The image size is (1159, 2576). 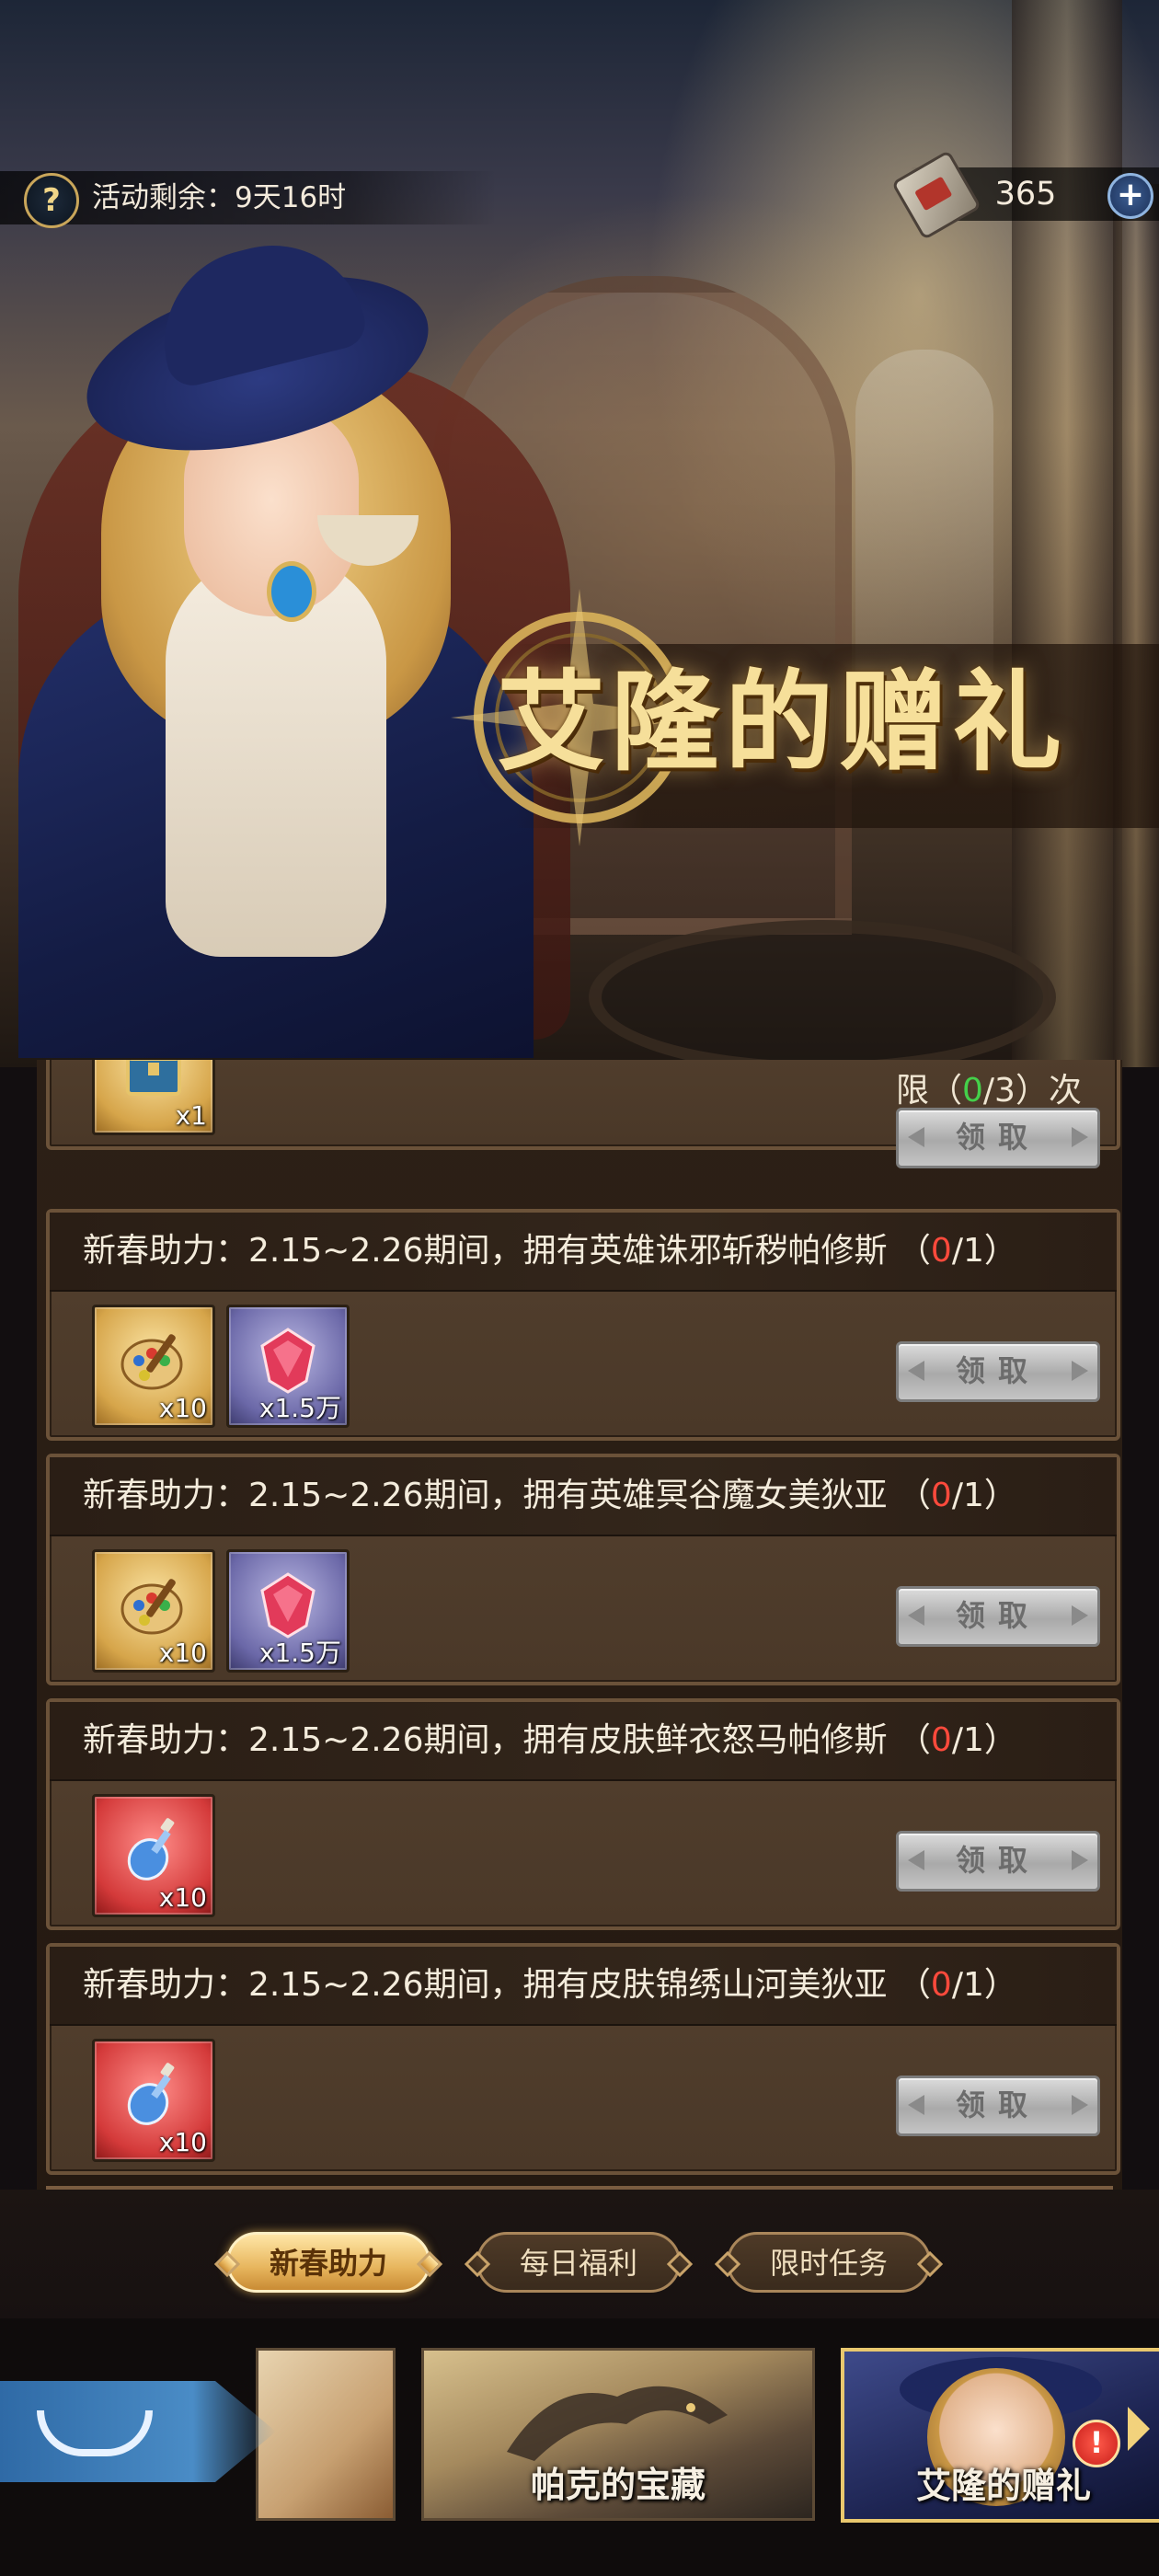 I want to click on task-title: 新春助力：2.15~2.26期间，拥有英雄冥谷魔女美狄亚 （0/1）, so click(x=550, y=1496).